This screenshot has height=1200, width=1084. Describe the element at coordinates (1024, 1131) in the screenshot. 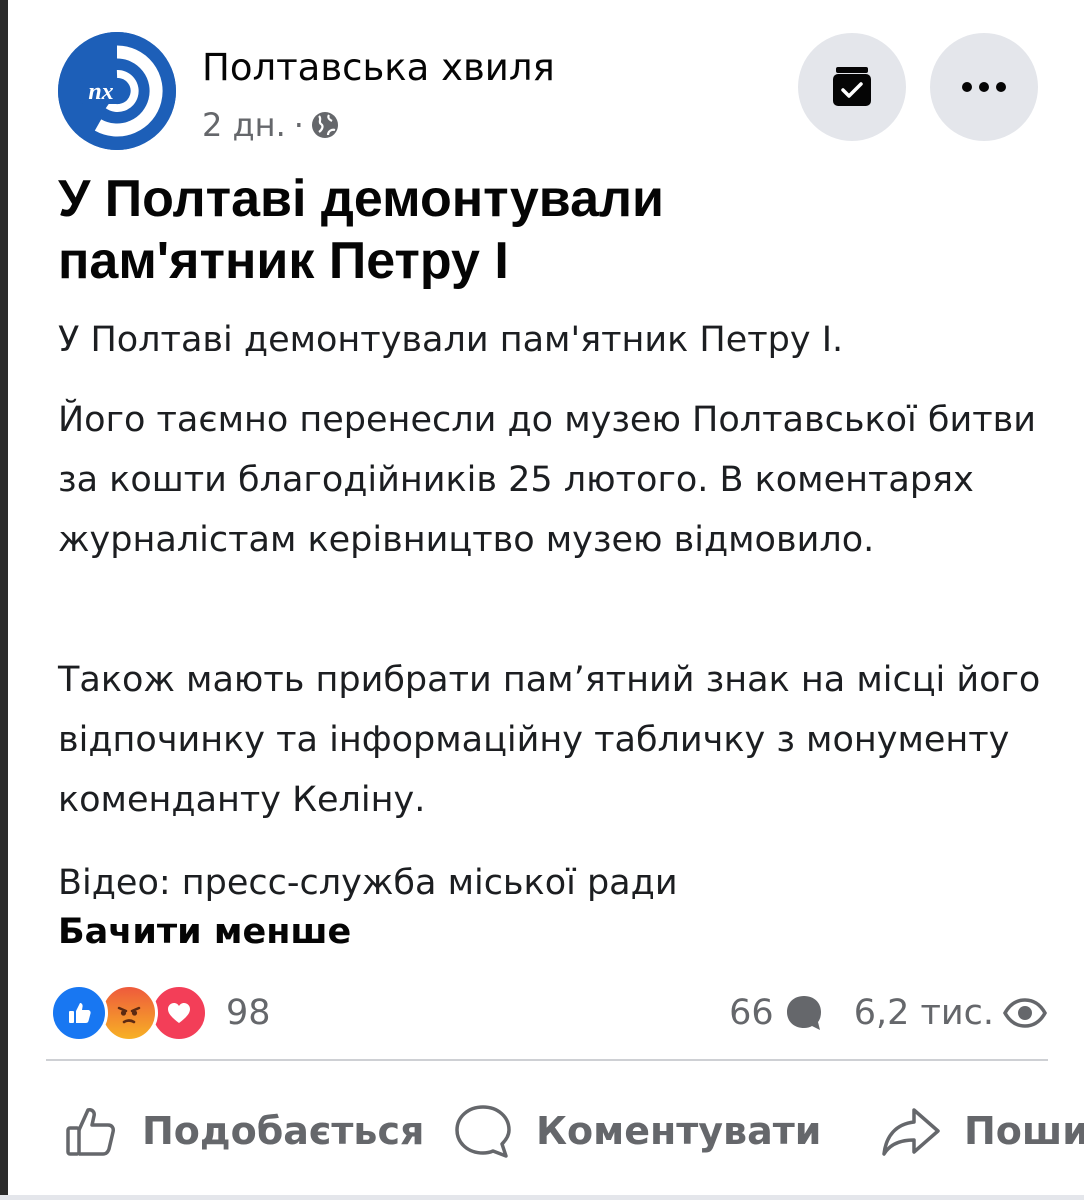

I see `share-button-label: Поши` at that location.